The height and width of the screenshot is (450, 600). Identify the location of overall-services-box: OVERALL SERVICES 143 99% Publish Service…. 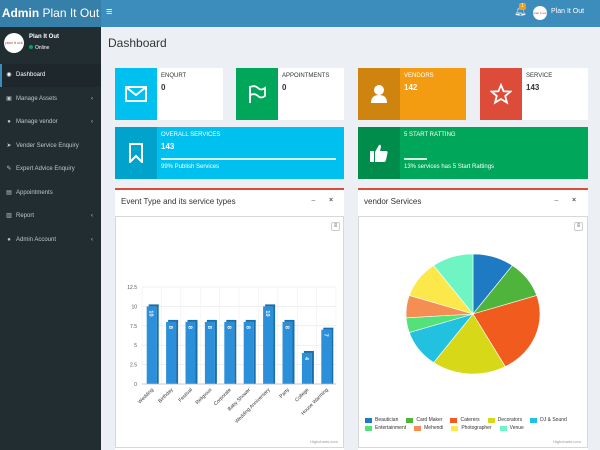
(229, 153).